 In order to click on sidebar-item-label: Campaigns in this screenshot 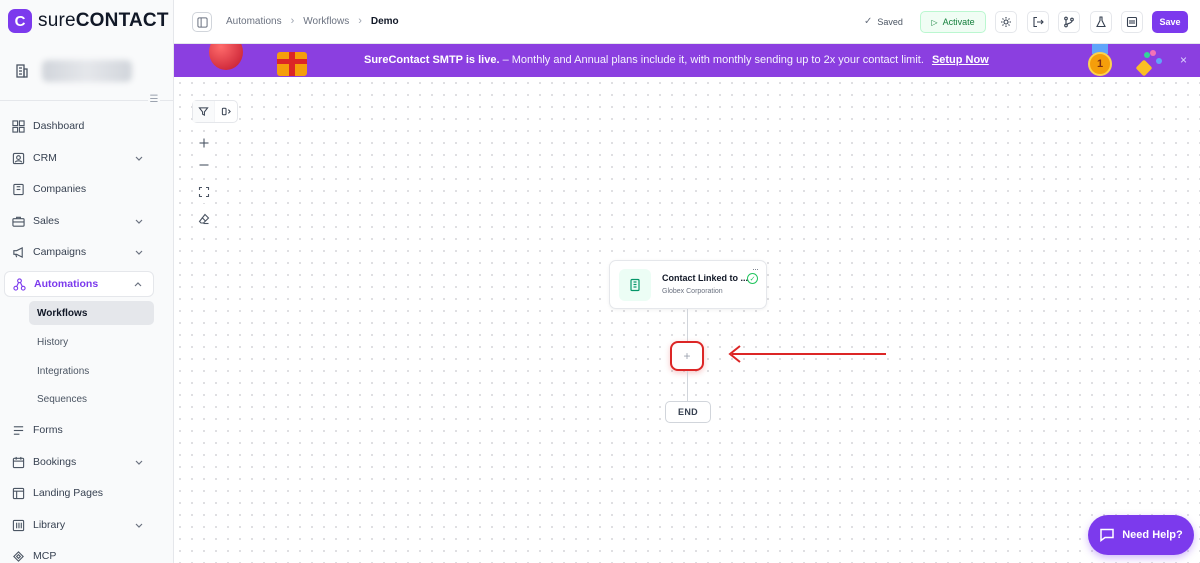, I will do `click(60, 252)`.